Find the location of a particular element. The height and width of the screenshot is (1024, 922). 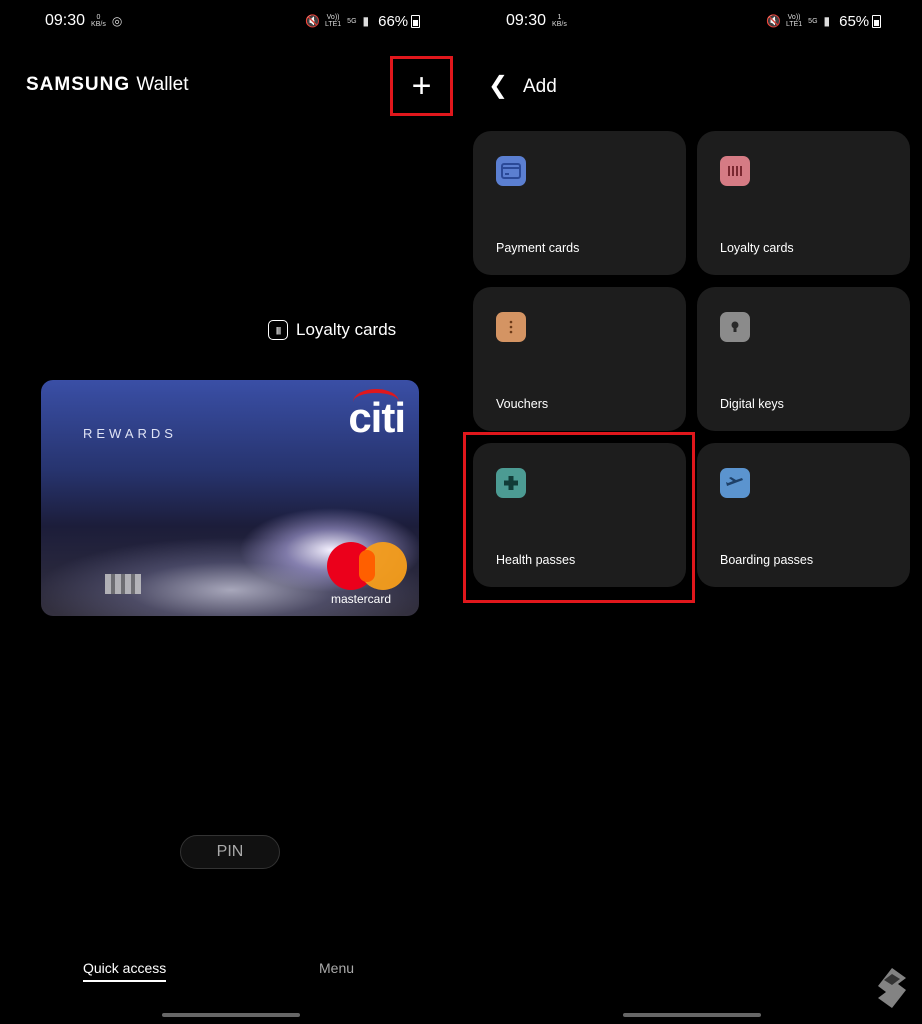

speed-unit-right: KB/s is located at coordinates (559, 24).